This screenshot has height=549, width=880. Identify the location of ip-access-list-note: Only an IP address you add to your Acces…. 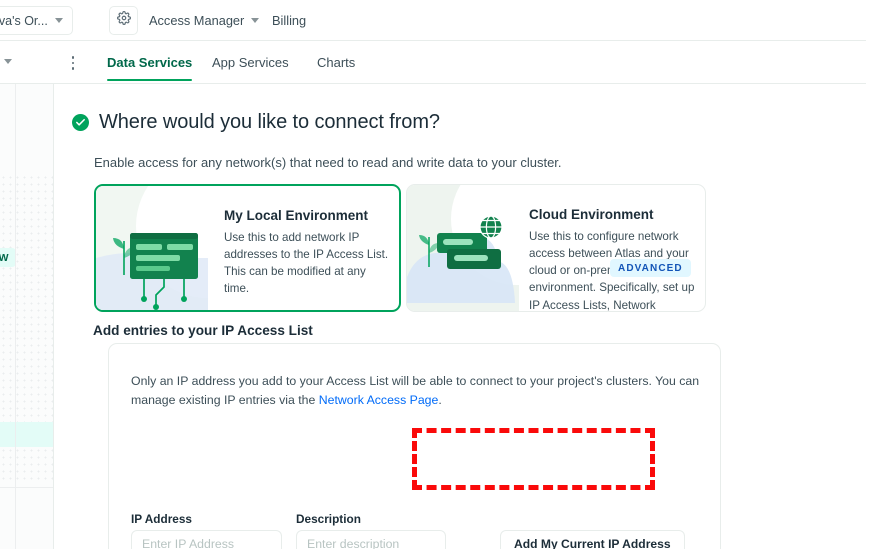
(417, 391).